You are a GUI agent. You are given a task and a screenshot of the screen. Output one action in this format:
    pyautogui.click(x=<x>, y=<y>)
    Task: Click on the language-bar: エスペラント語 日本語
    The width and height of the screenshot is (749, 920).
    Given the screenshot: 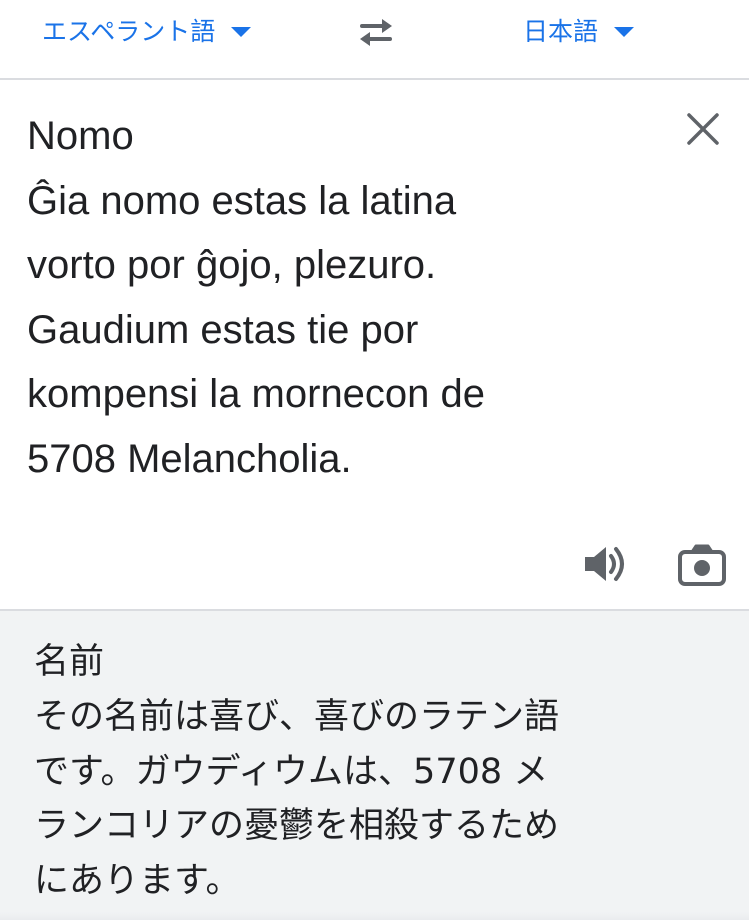 What is the action you would take?
    pyautogui.click(x=374, y=40)
    